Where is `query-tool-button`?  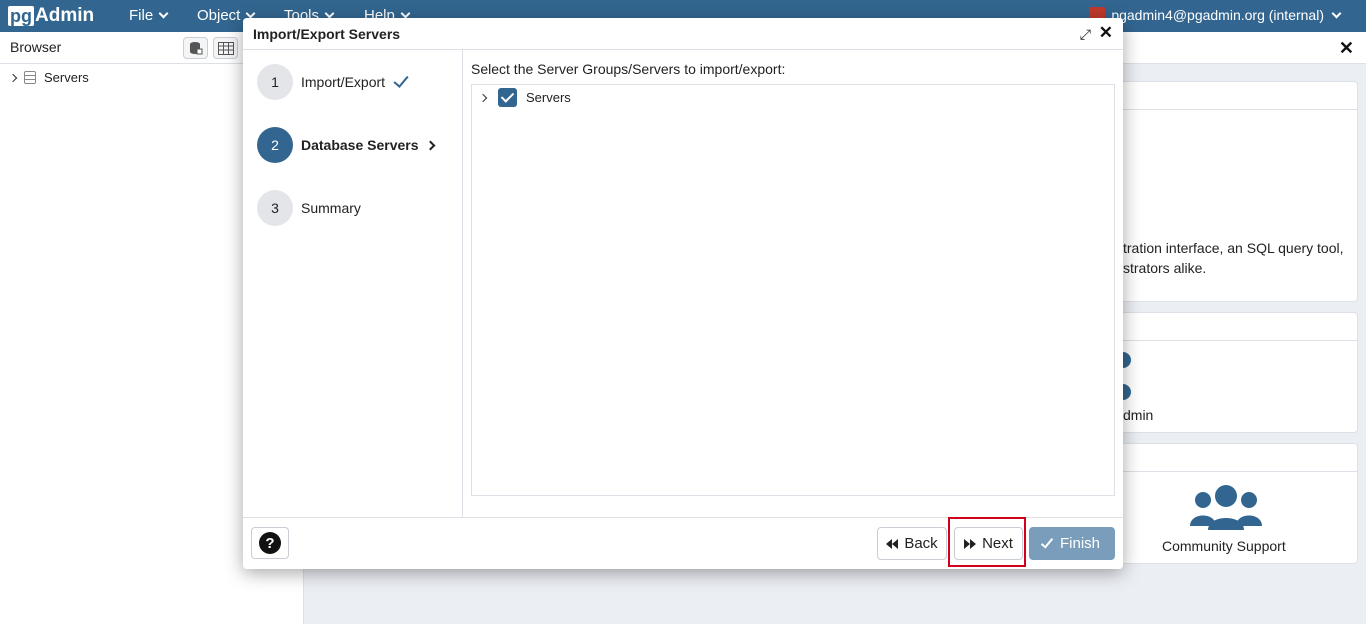
query-tool-button is located at coordinates (195, 48).